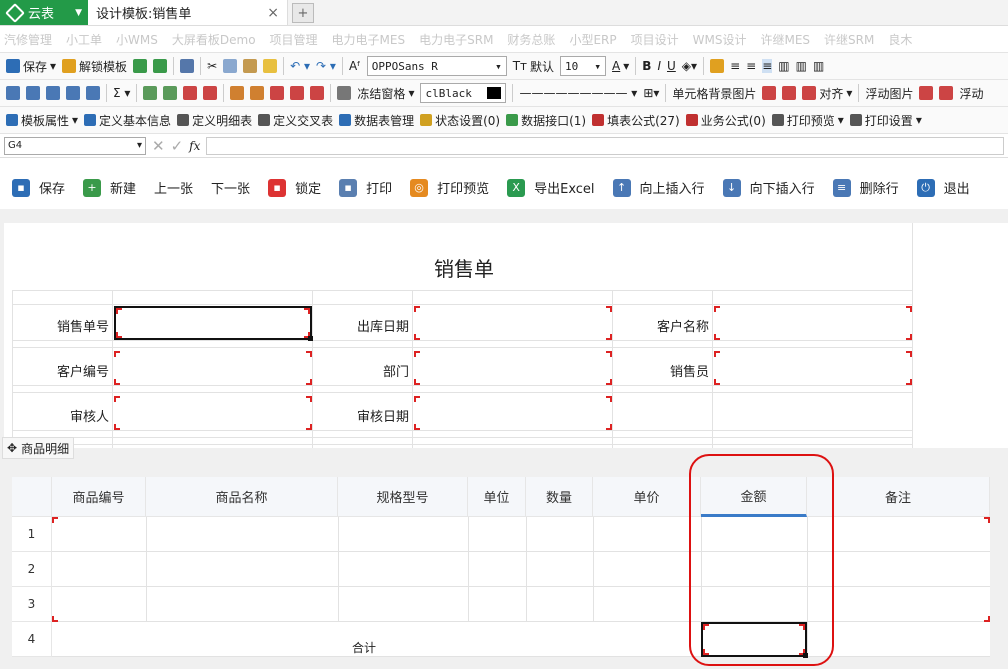 Image resolution: width=1008 pixels, height=669 pixels. What do you see at coordinates (250, 66) in the screenshot?
I see `paste-icon` at bounding box center [250, 66].